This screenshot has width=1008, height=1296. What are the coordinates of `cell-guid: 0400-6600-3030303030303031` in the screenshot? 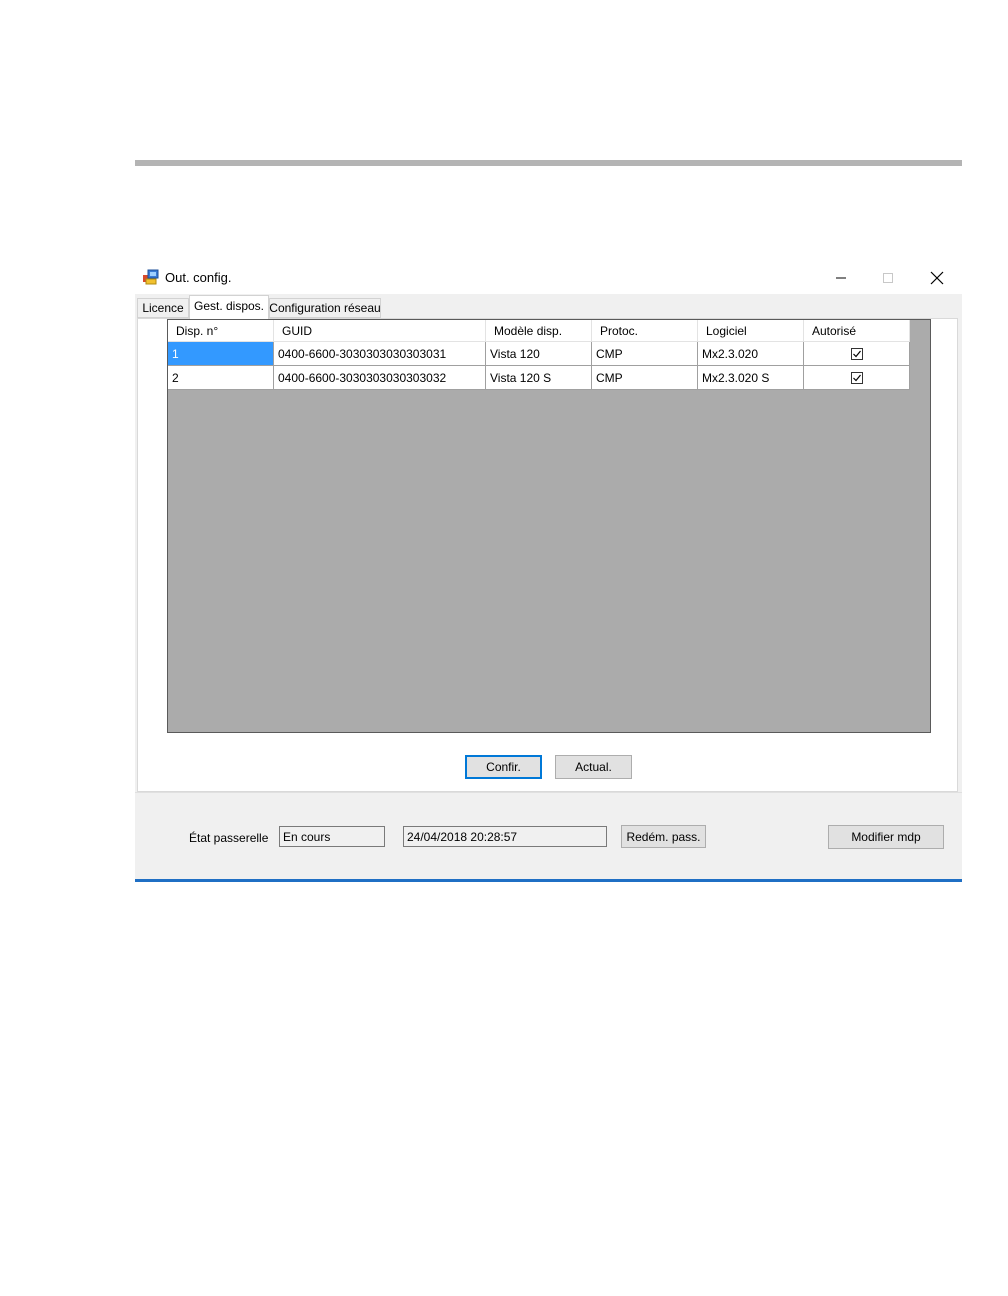 It's located at (380, 354).